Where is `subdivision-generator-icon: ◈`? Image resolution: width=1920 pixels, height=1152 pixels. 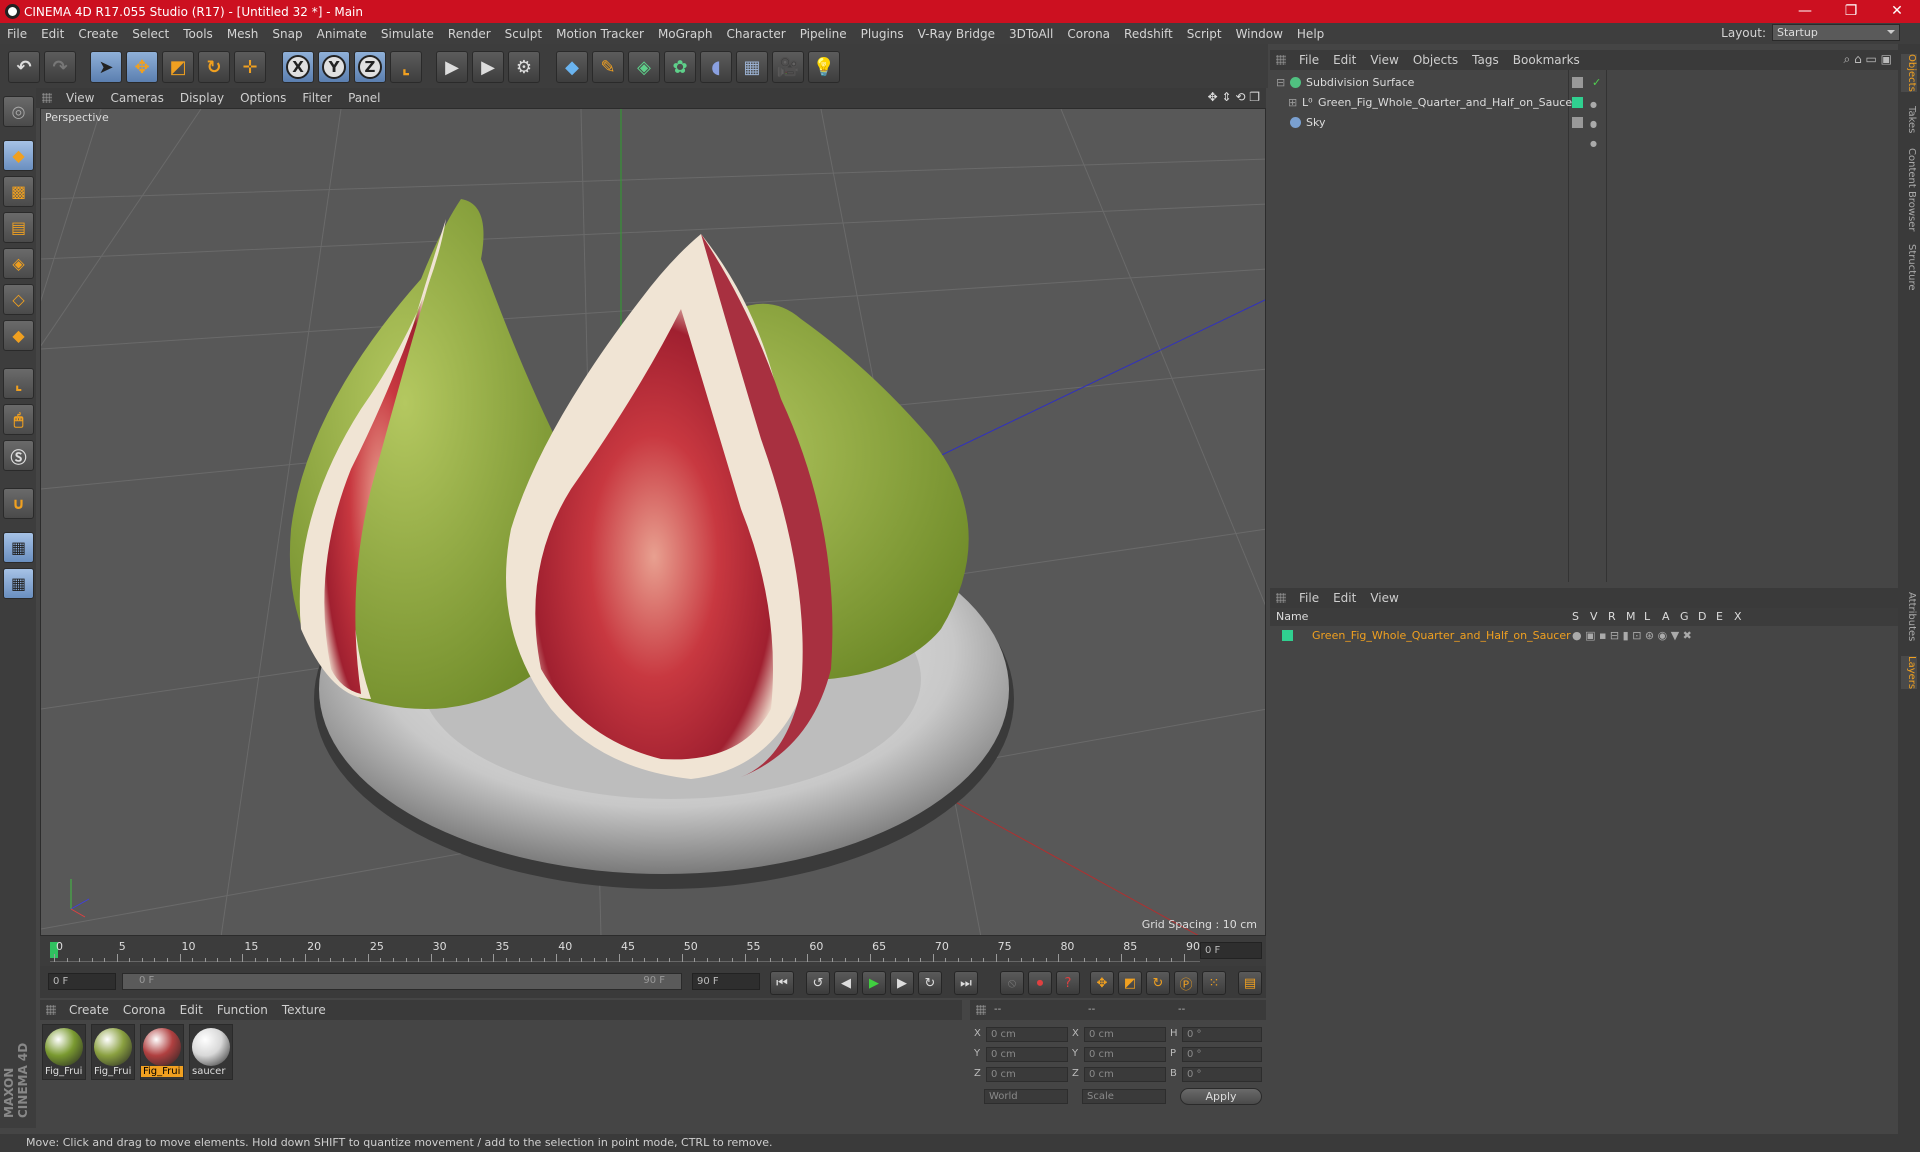
subdivision-generator-icon: ◈ is located at coordinates (644, 67).